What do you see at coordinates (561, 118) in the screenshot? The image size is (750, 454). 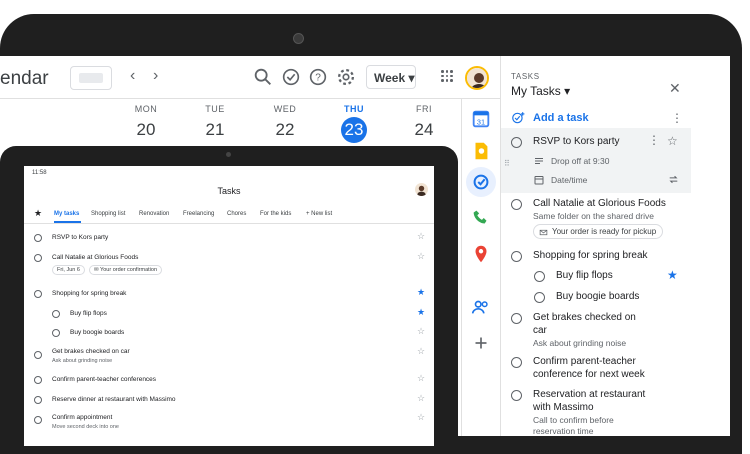 I see `add-task-button: Add a task` at bounding box center [561, 118].